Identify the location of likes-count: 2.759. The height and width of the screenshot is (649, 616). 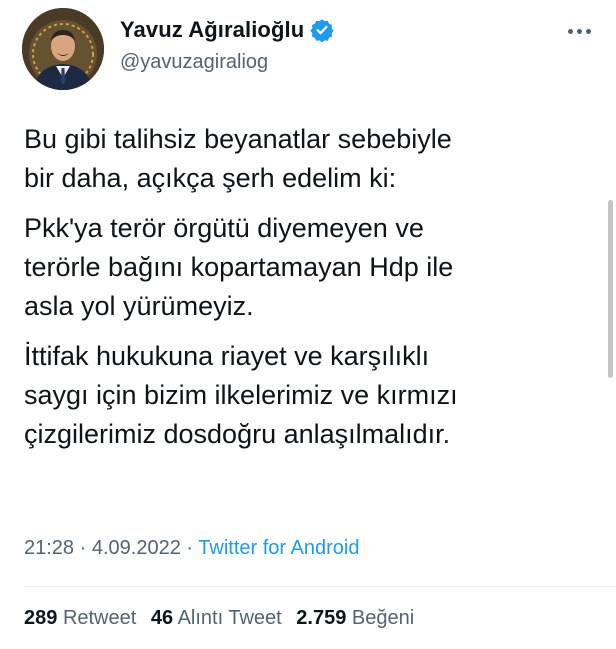
(321, 618).